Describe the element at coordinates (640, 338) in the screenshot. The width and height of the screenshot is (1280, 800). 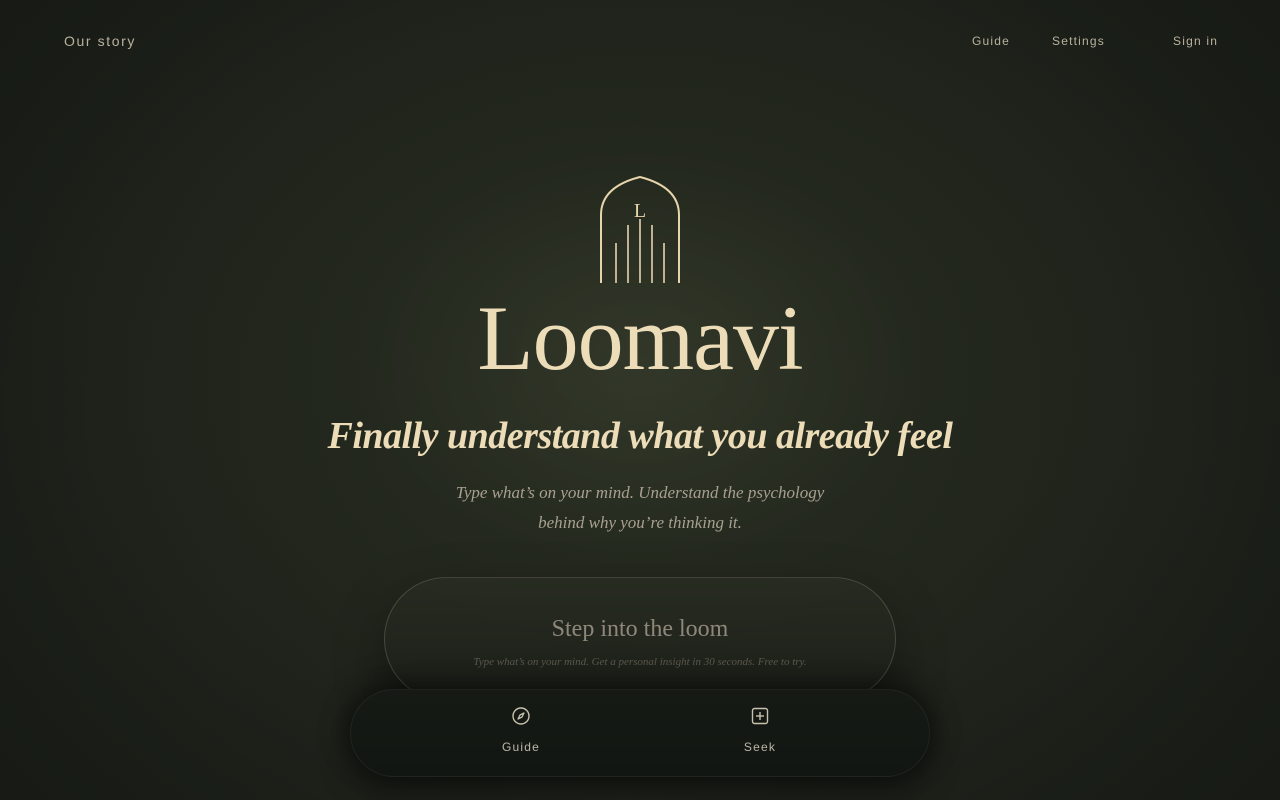
I see `brand-title: Loomavi` at that location.